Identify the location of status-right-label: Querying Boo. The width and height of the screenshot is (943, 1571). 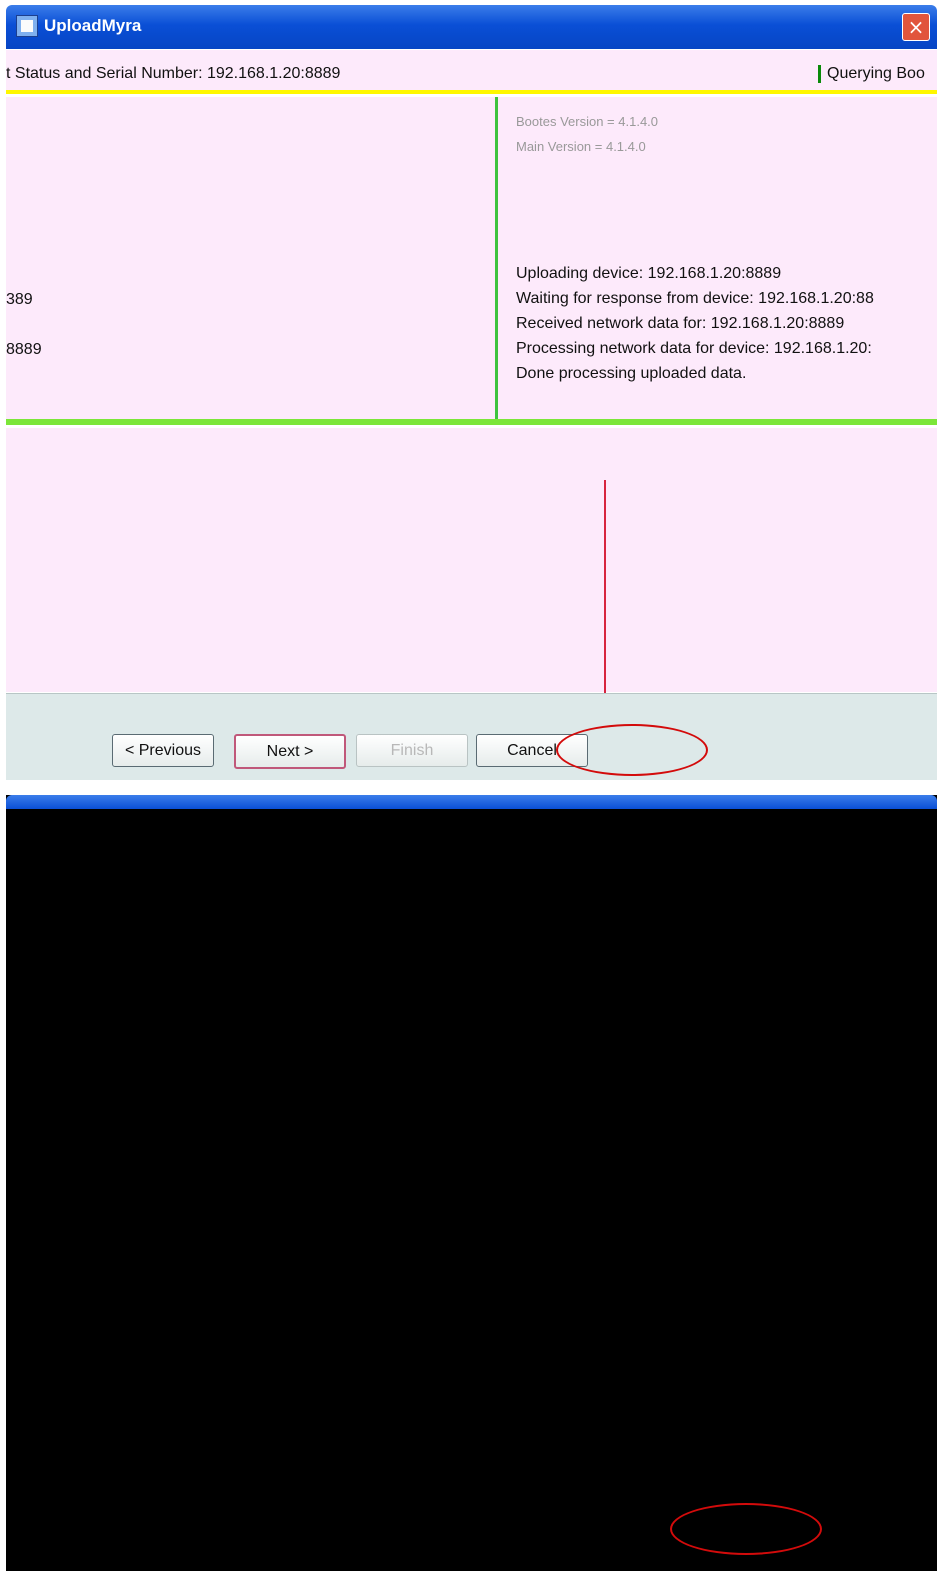
(871, 74).